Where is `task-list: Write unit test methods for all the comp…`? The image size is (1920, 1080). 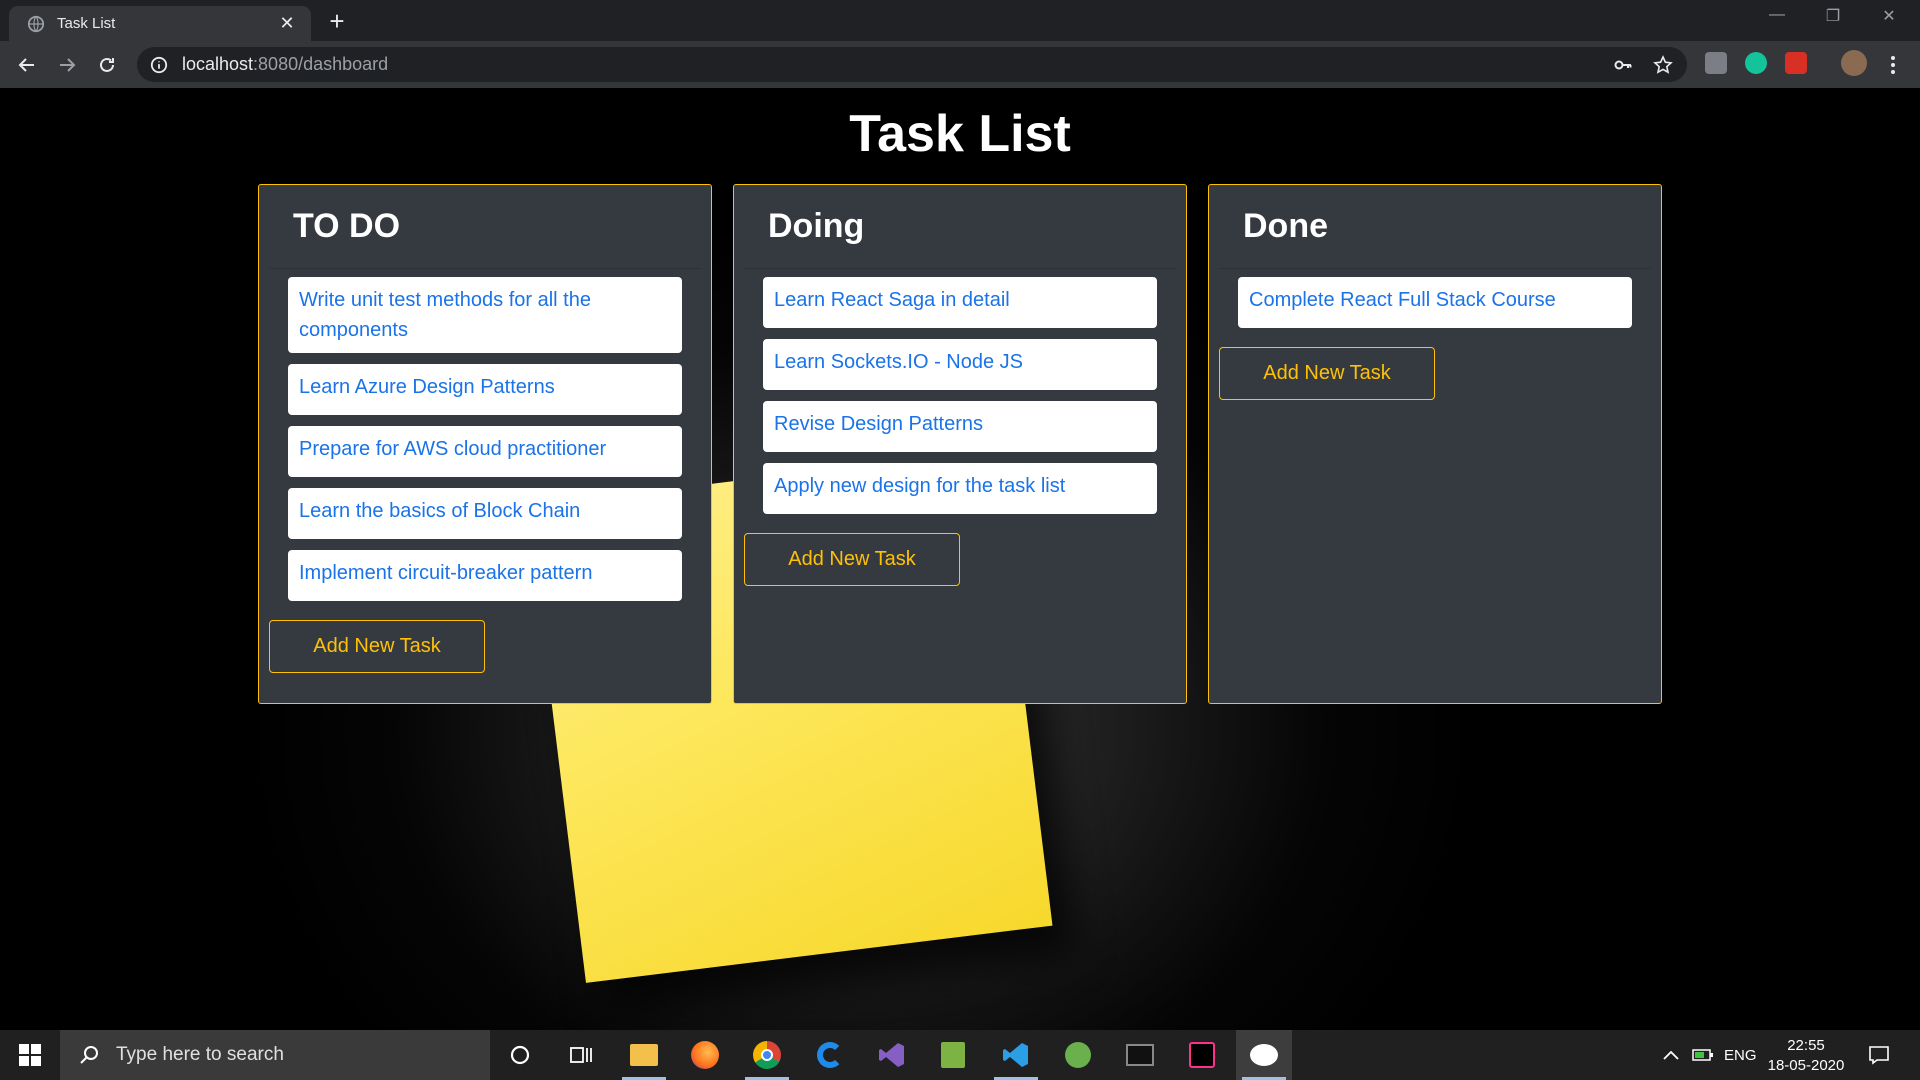 task-list: Write unit test methods for all the comp… is located at coordinates (485, 435).